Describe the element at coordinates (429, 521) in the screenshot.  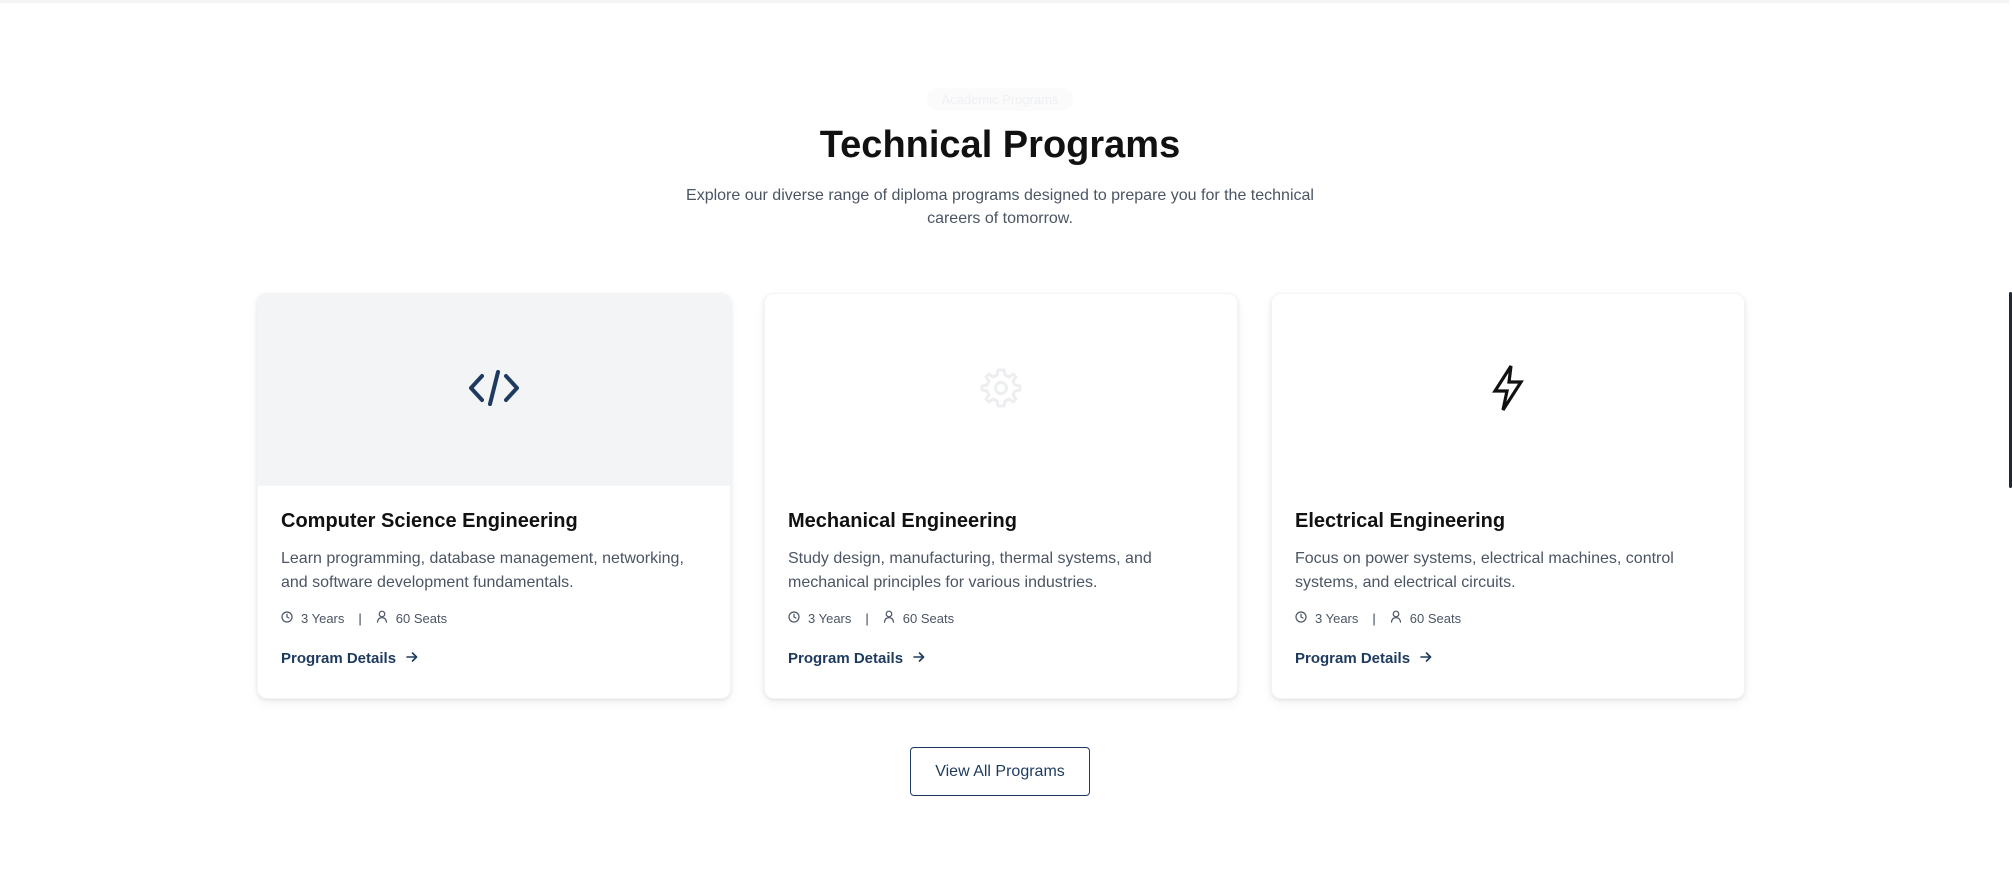
I see `card-title: Computer Science Engineering` at that location.